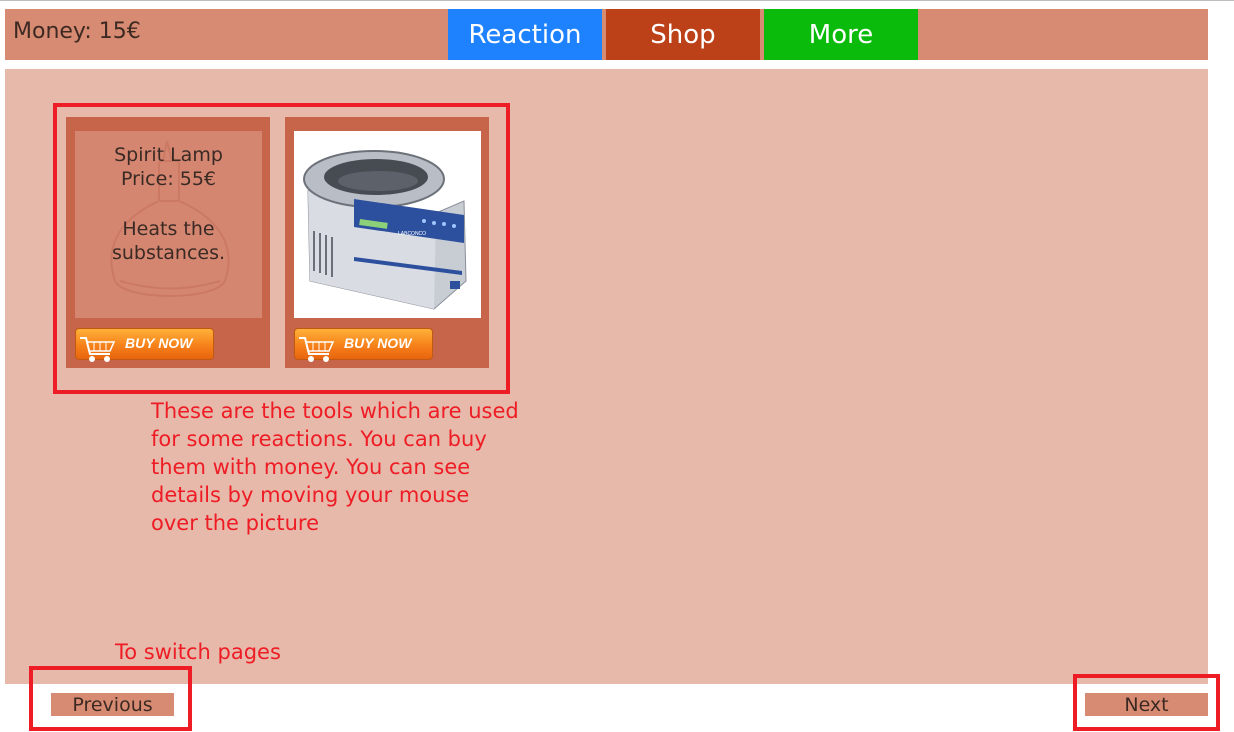  I want to click on top-bar: Money: 15€ Reaction Shop More, so click(606, 34).